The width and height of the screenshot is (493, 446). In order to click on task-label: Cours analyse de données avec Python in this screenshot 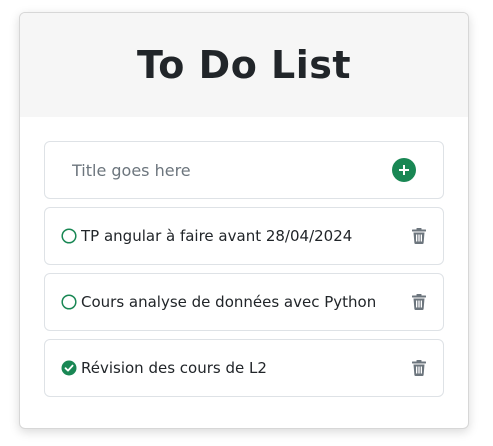, I will do `click(229, 302)`.